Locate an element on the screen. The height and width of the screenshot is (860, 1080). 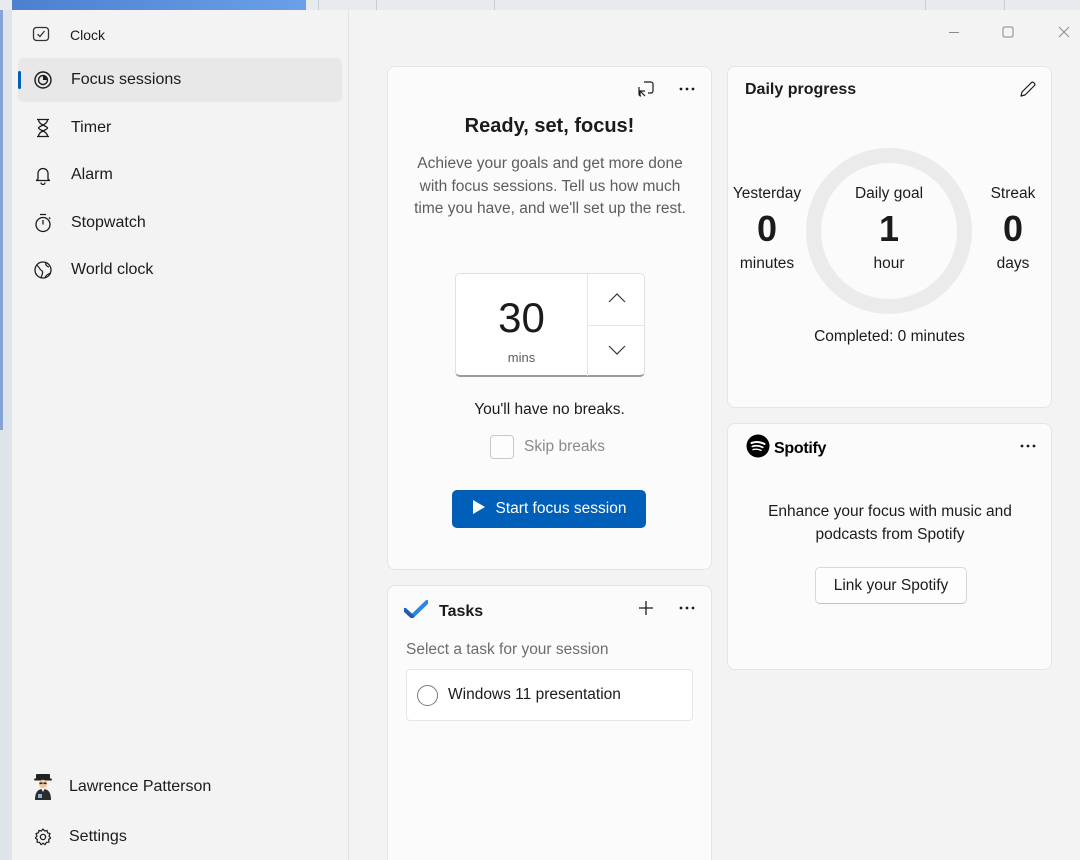
edit-pencil-icon is located at coordinates (1028, 89).